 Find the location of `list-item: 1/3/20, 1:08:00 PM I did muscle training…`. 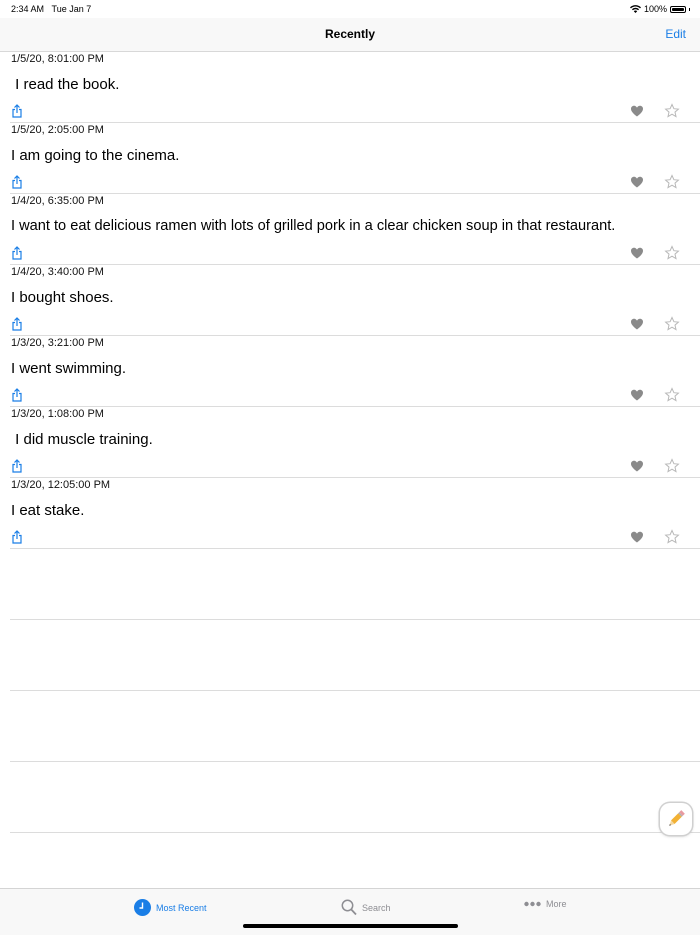

list-item: 1/3/20, 1:08:00 PM I did muscle training… is located at coordinates (355, 442).